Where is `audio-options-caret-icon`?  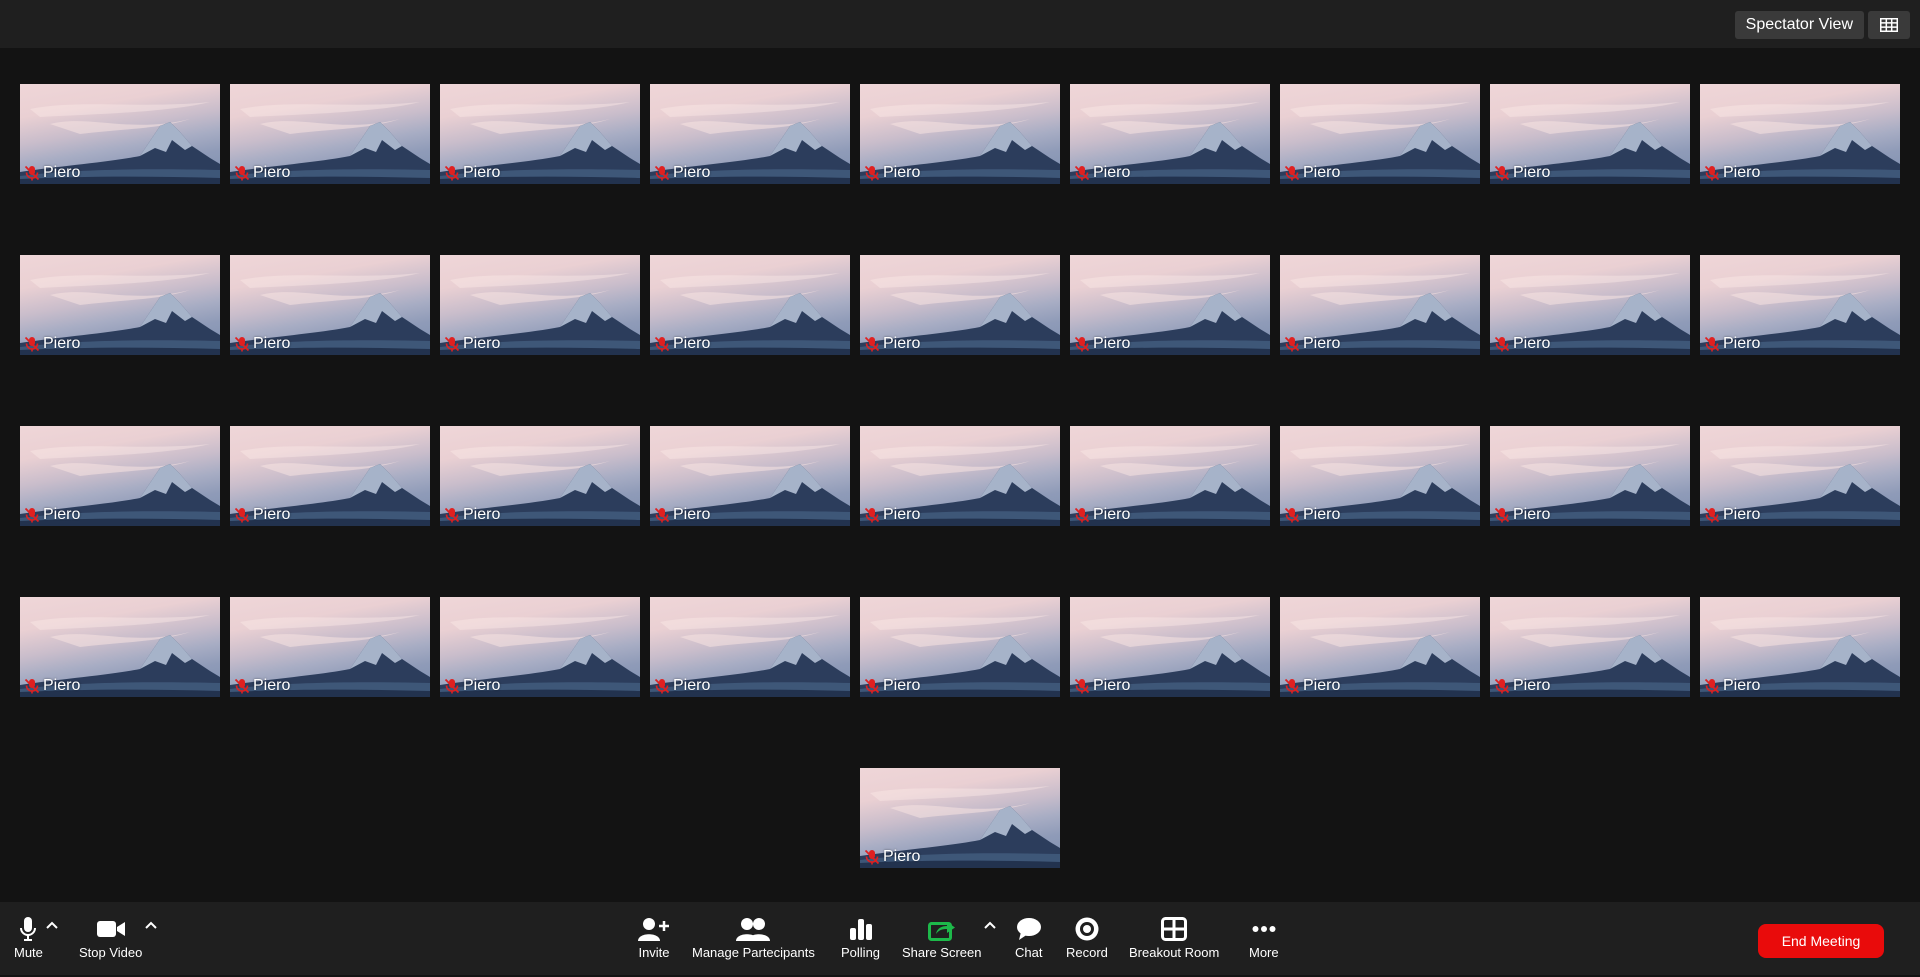 audio-options-caret-icon is located at coordinates (52, 925).